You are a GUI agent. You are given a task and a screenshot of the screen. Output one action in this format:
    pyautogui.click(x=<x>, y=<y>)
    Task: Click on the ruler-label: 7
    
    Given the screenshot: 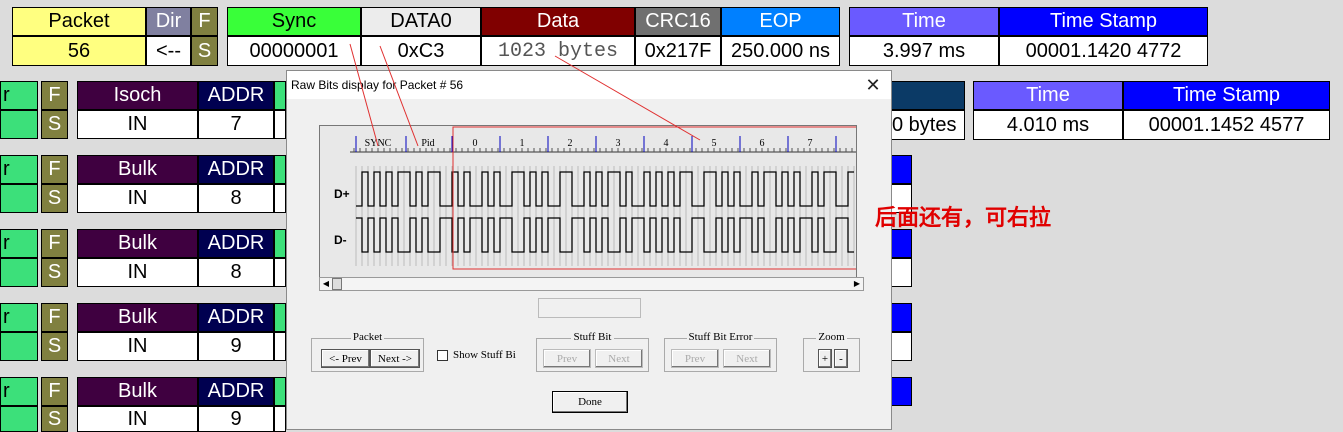 What is the action you would take?
    pyautogui.click(x=810, y=143)
    